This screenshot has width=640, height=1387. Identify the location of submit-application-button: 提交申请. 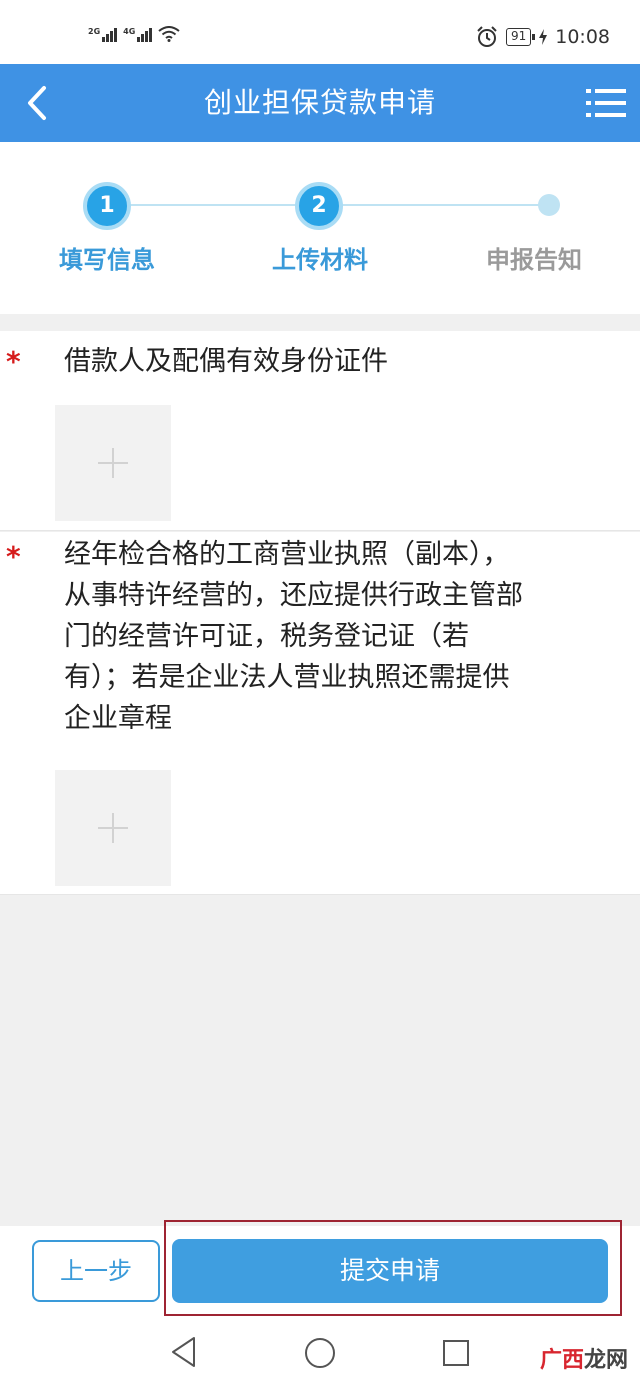
(390, 1271).